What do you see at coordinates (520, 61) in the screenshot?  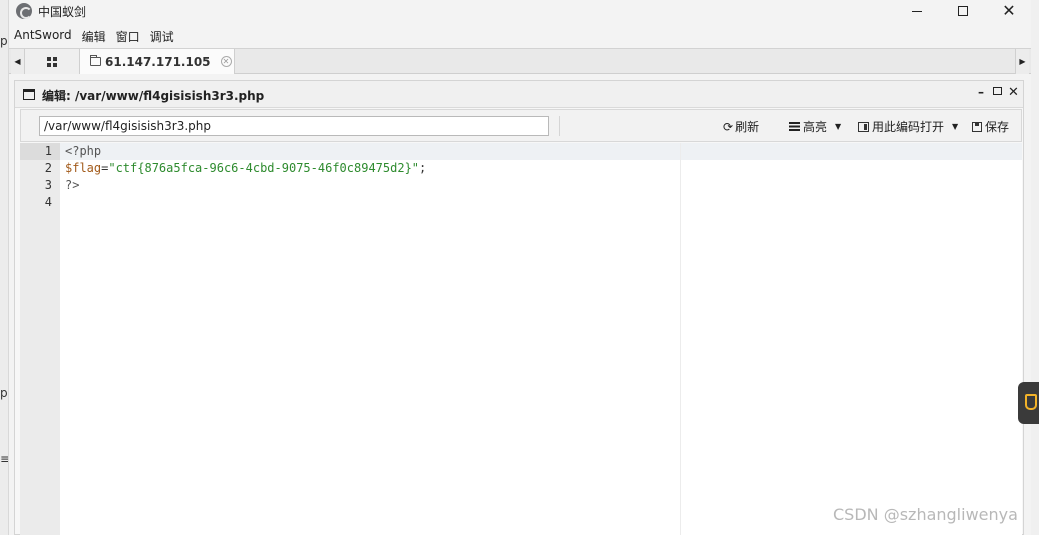 I see `tab-bar: ◀ 61.147.171.105 ✕ ▶` at bounding box center [520, 61].